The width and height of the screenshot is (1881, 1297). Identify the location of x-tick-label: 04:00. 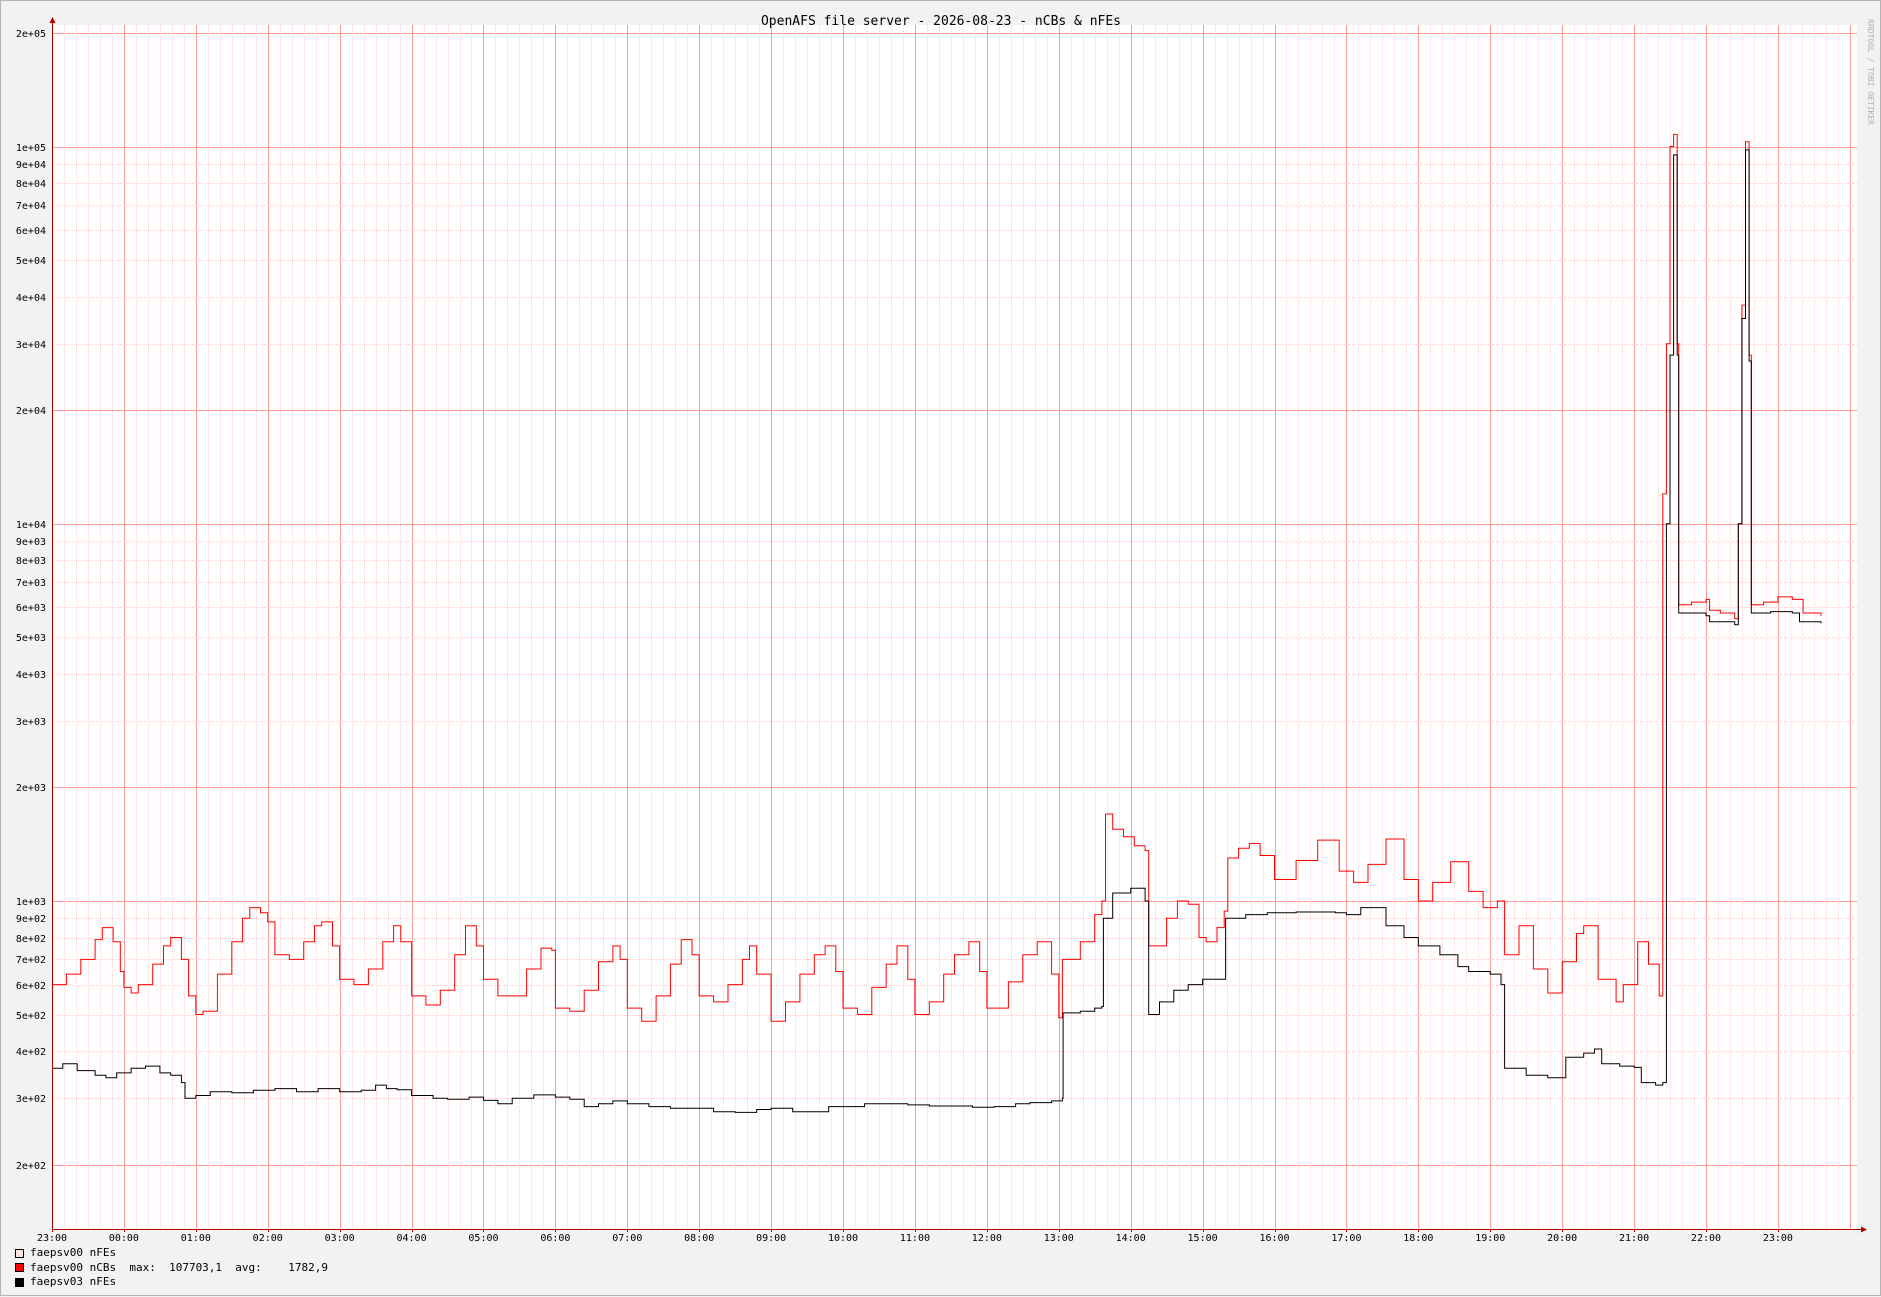
(412, 1238).